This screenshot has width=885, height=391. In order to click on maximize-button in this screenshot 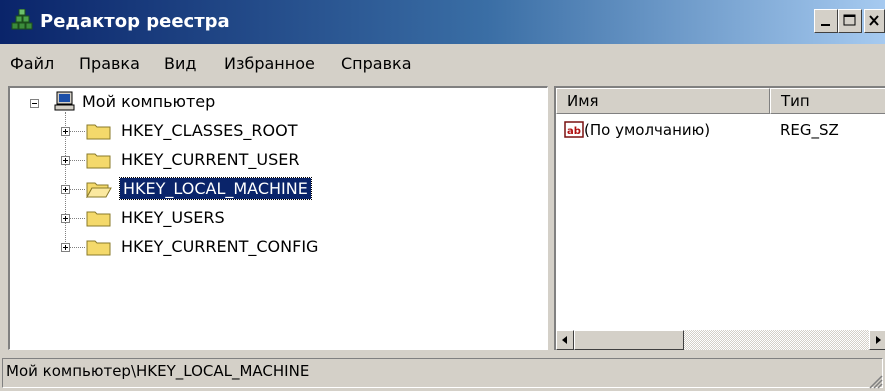, I will do `click(850, 21)`.